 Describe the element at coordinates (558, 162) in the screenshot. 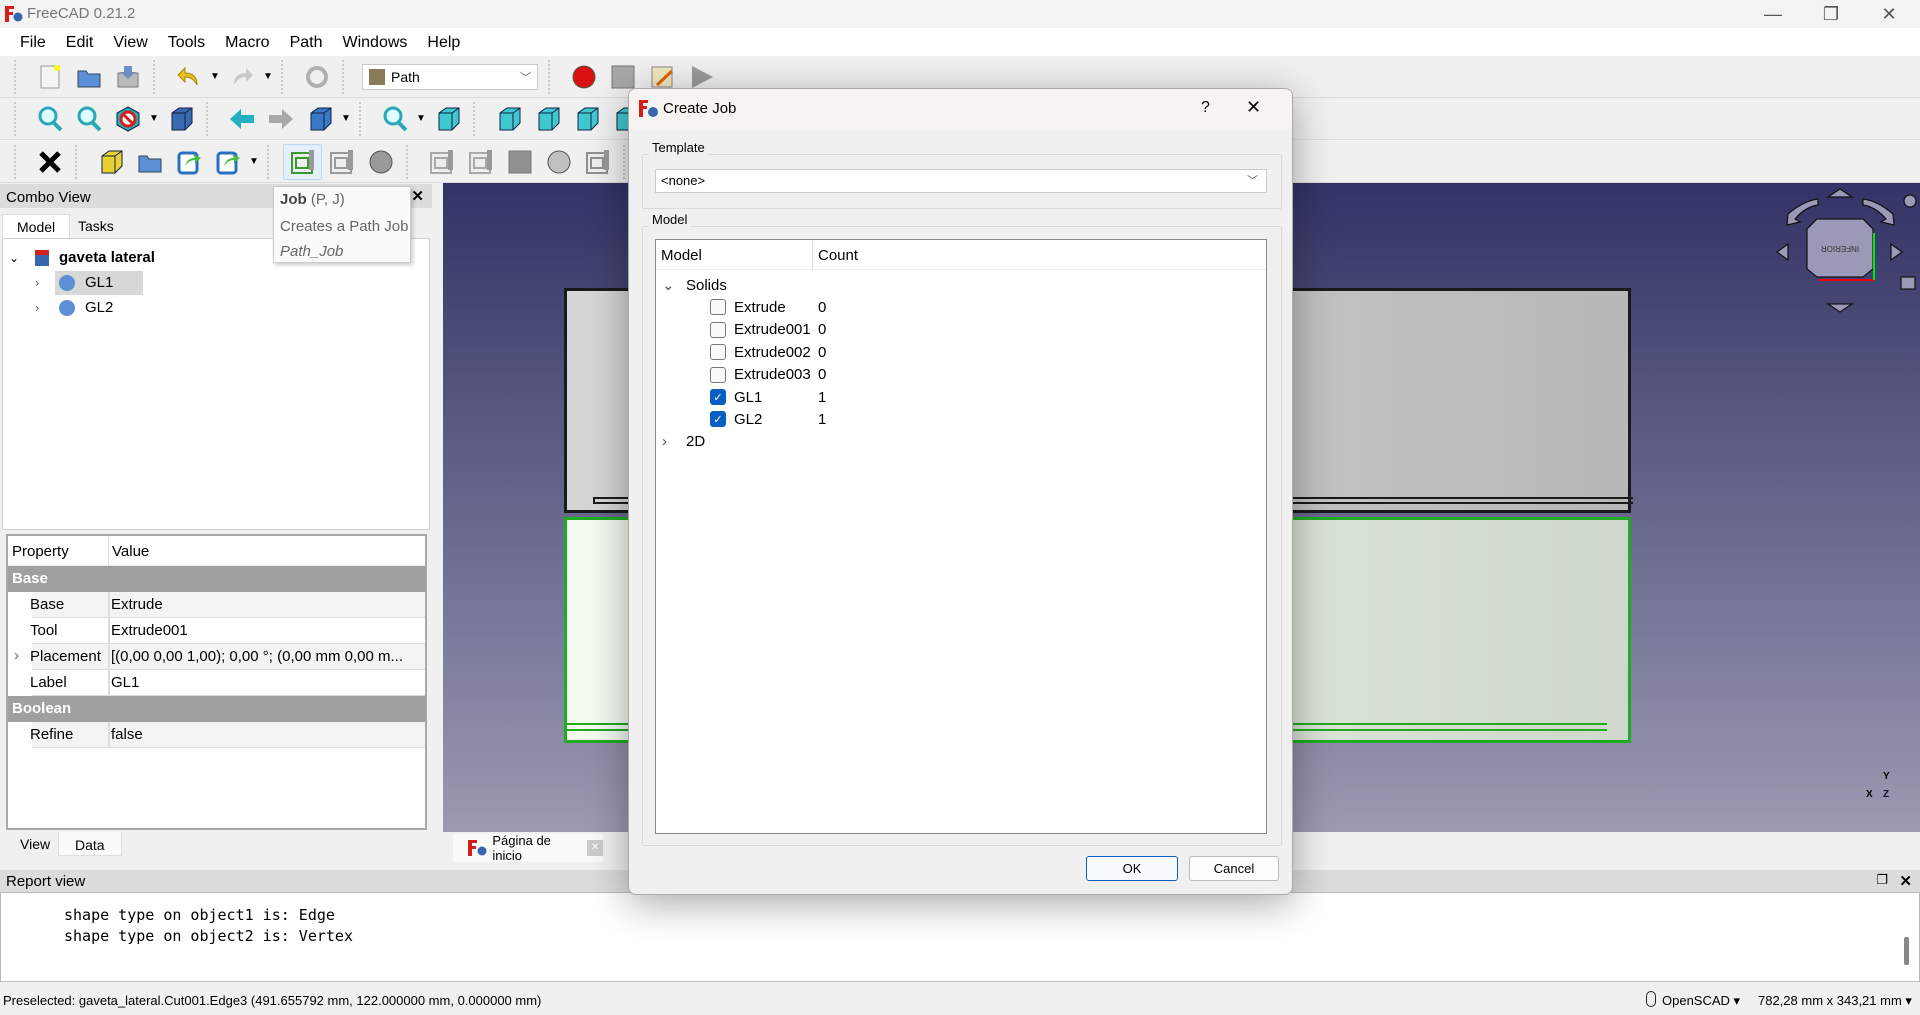

I see `tool-library-button` at that location.